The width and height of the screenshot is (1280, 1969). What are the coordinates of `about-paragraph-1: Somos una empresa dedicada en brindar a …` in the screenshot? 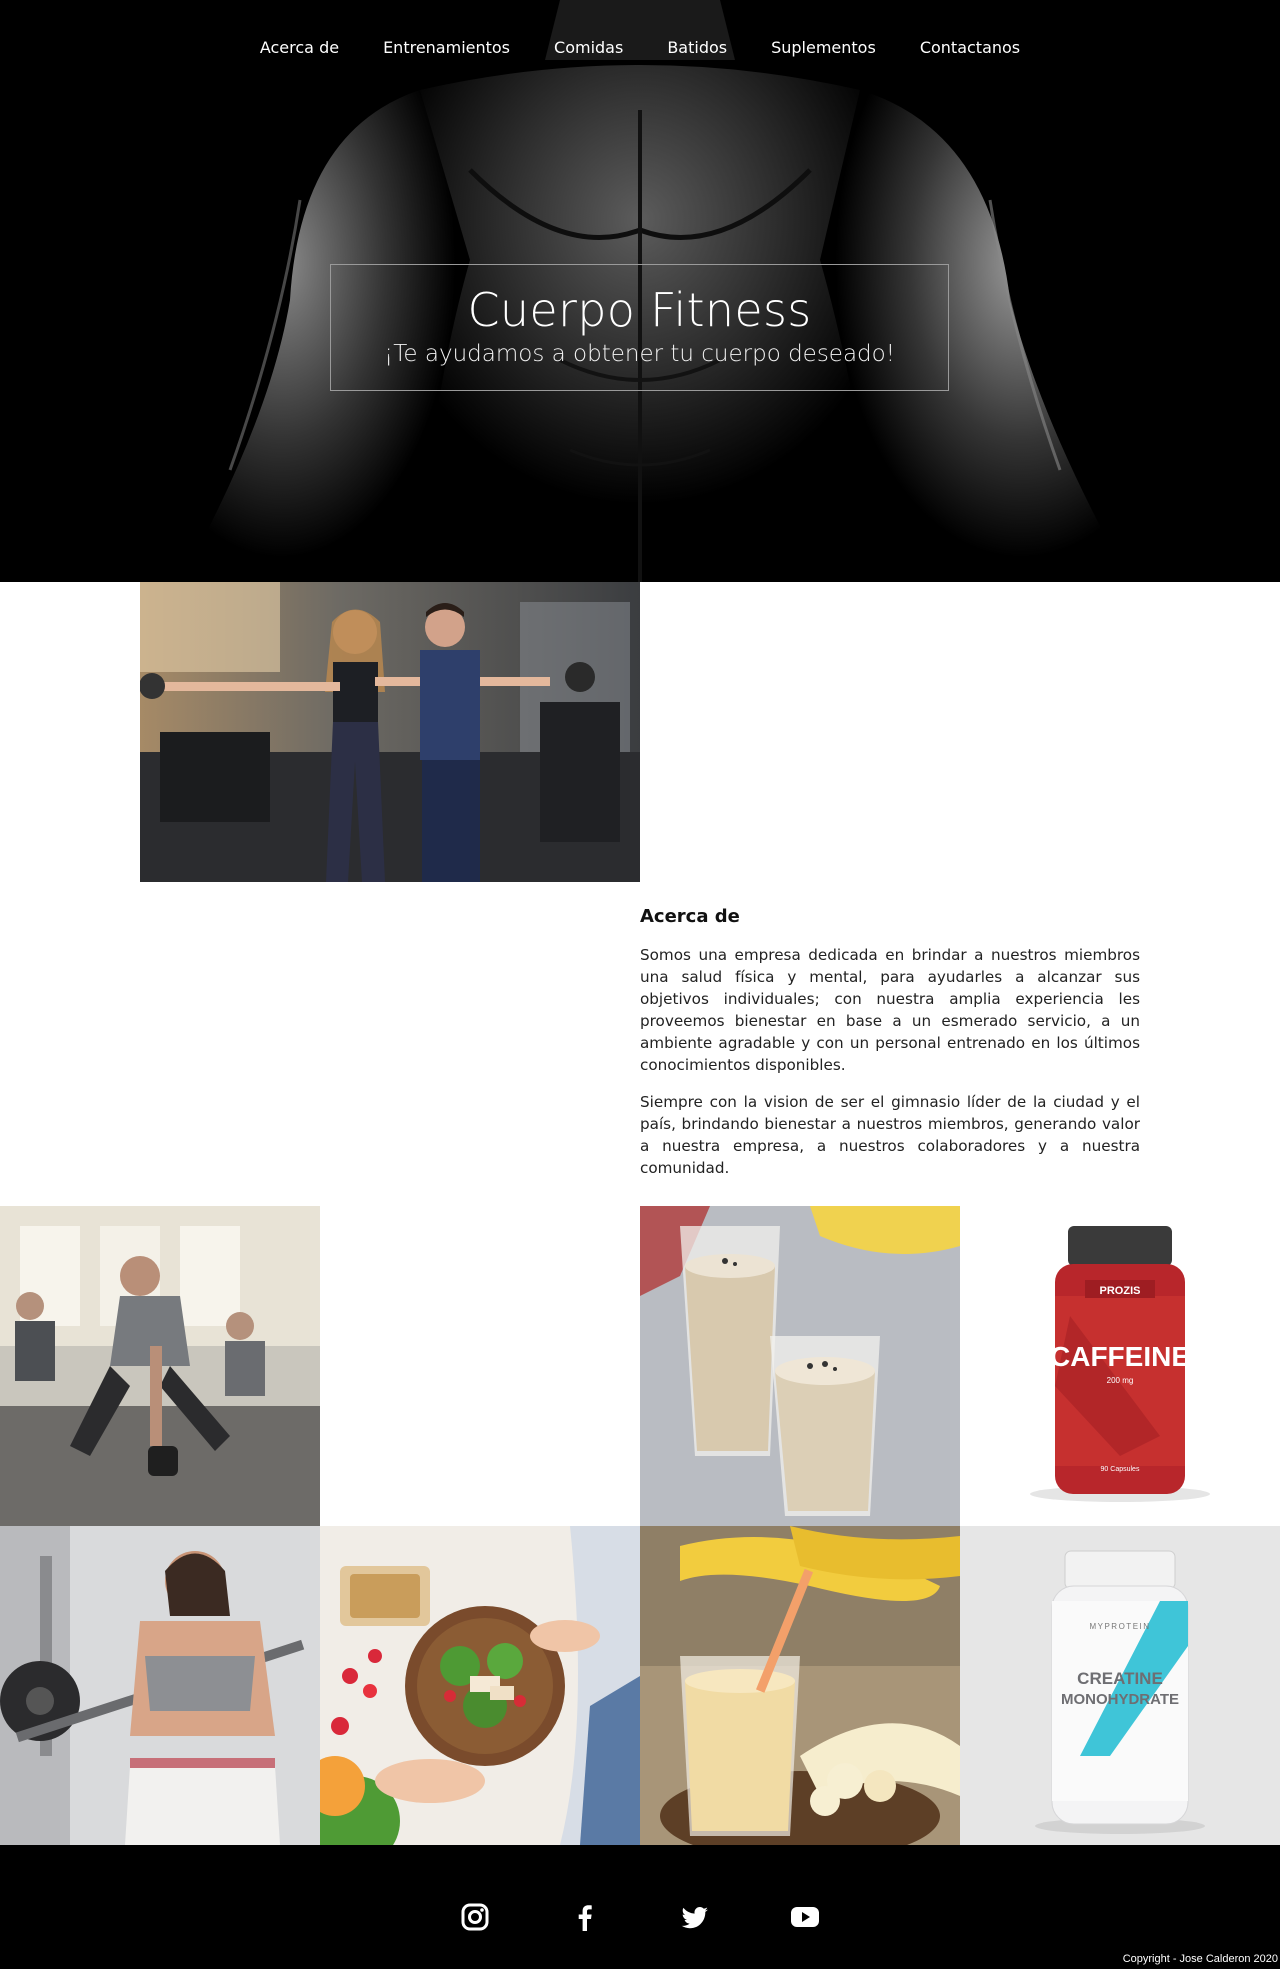 It's located at (890, 1010).